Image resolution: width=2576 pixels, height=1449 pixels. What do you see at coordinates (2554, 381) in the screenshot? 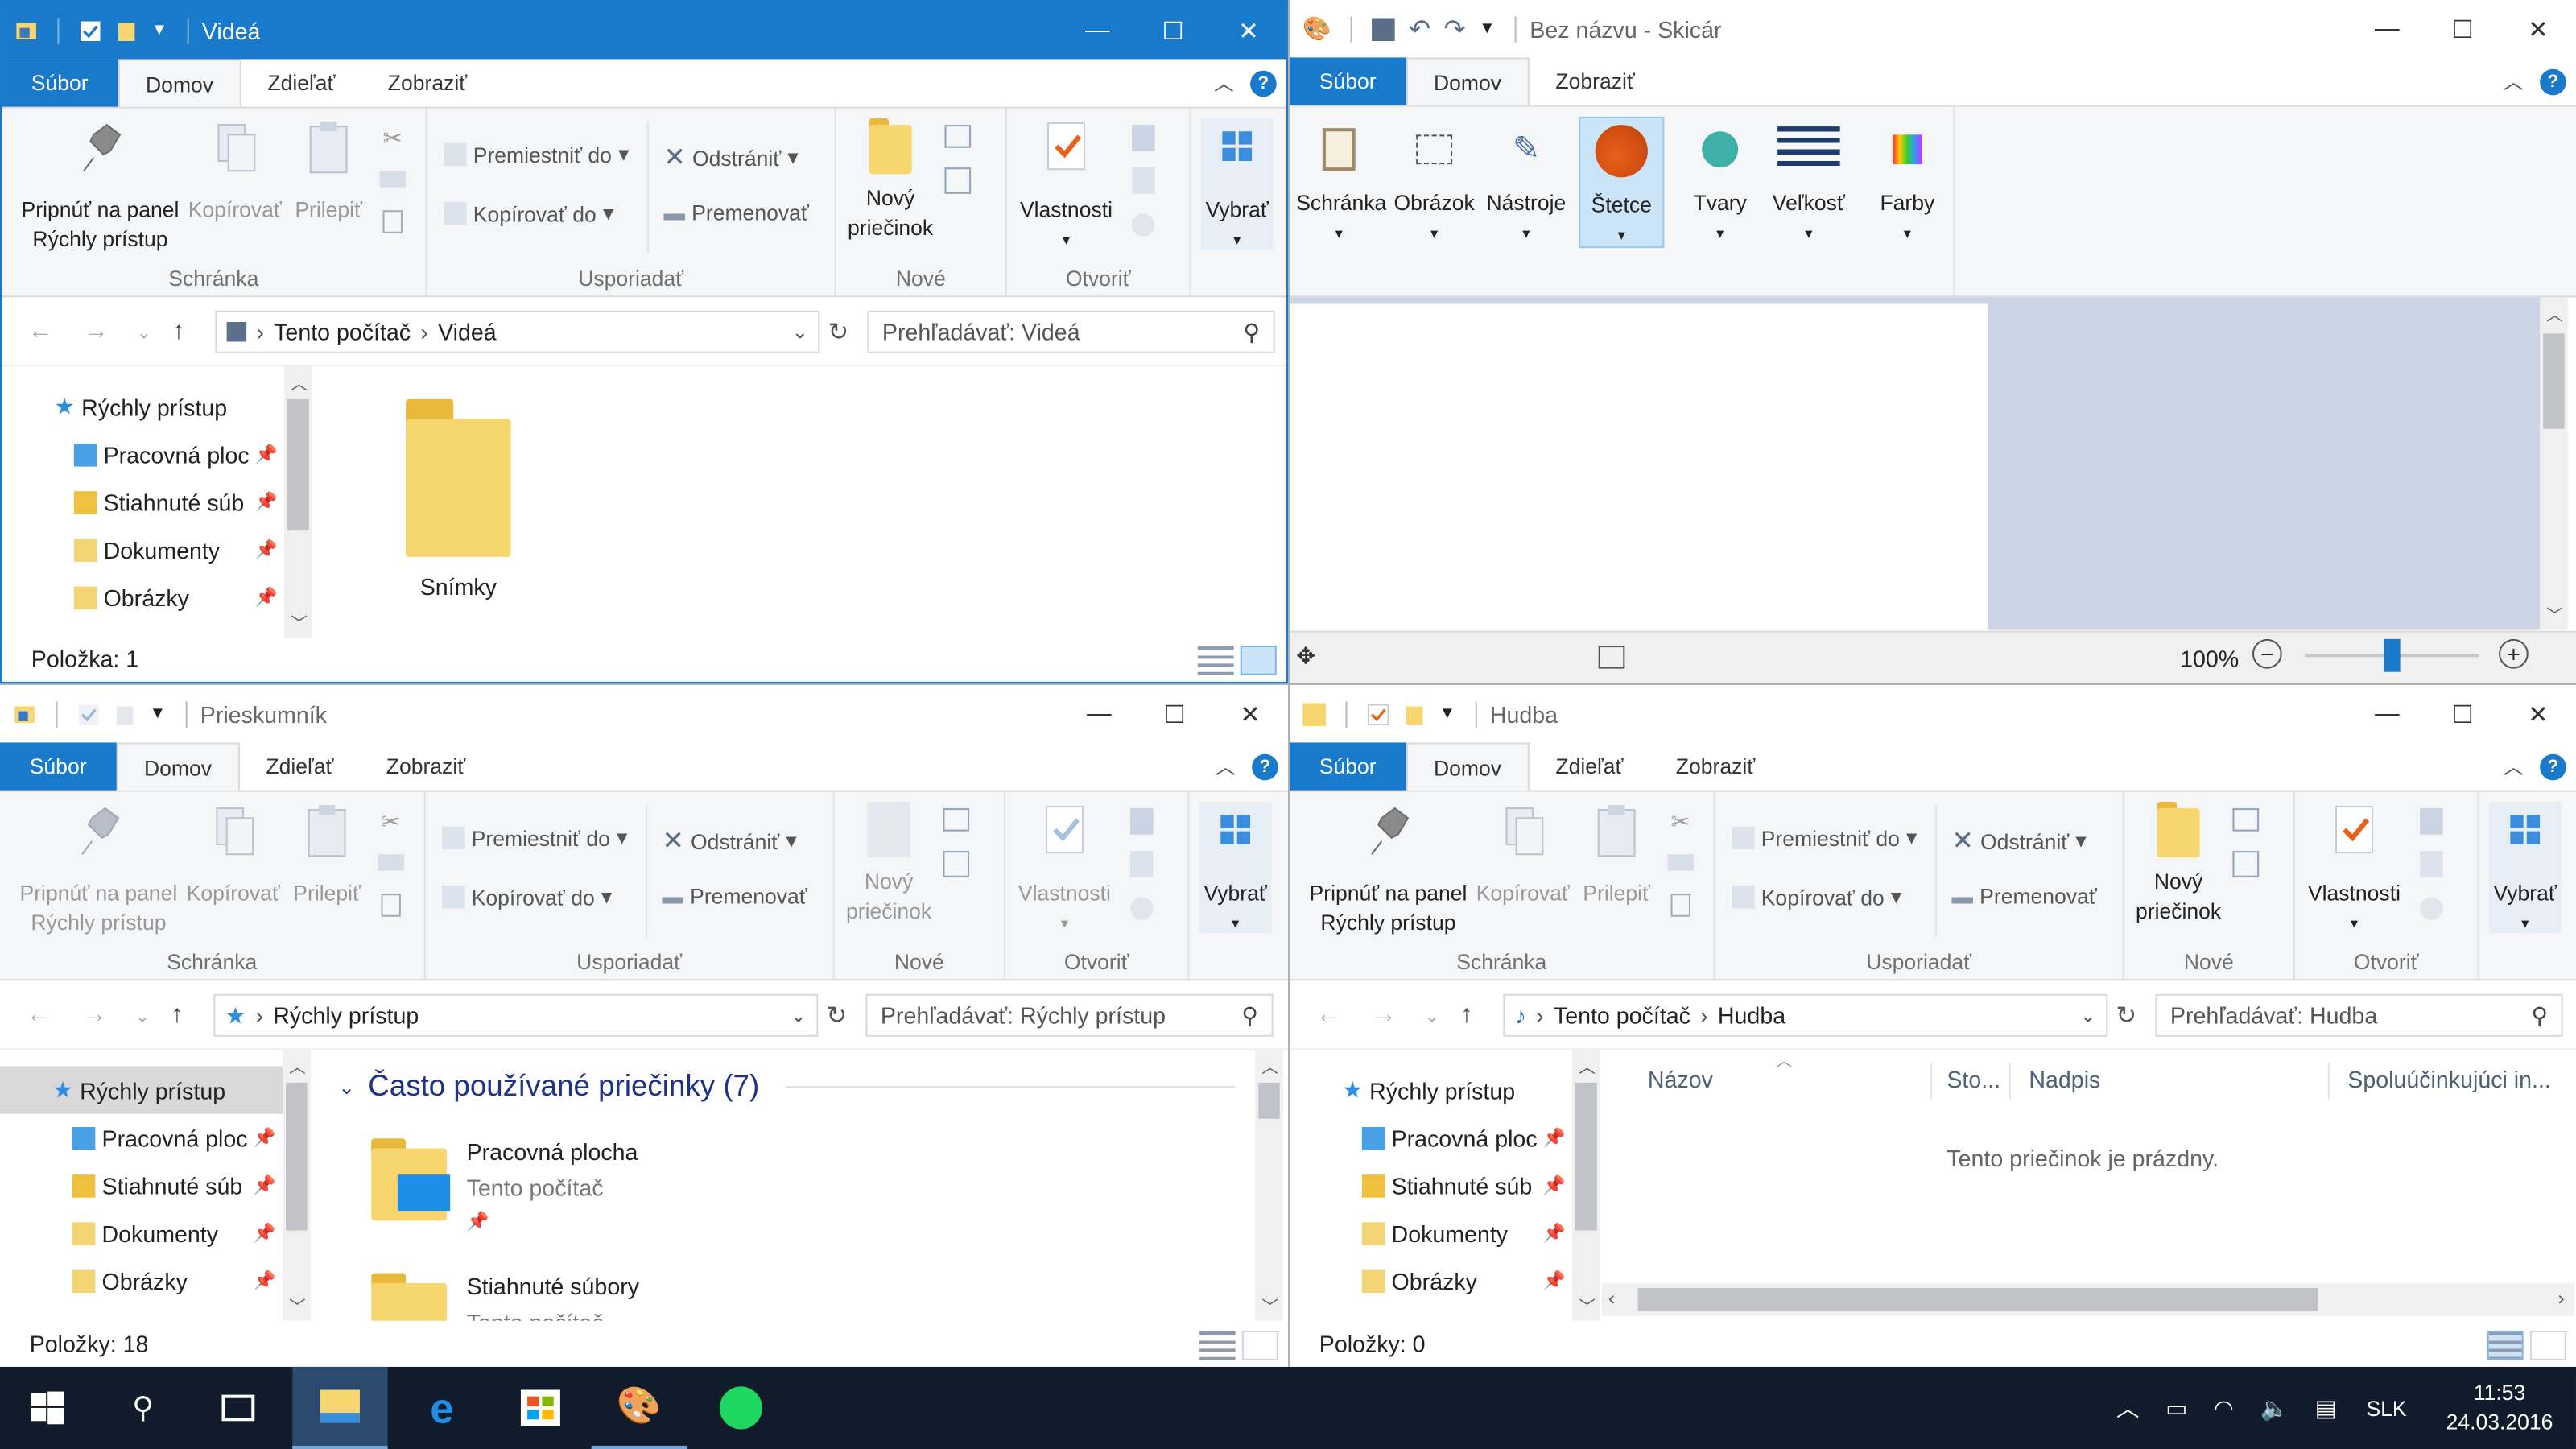
I see `canvas-scroll-thumb` at bounding box center [2554, 381].